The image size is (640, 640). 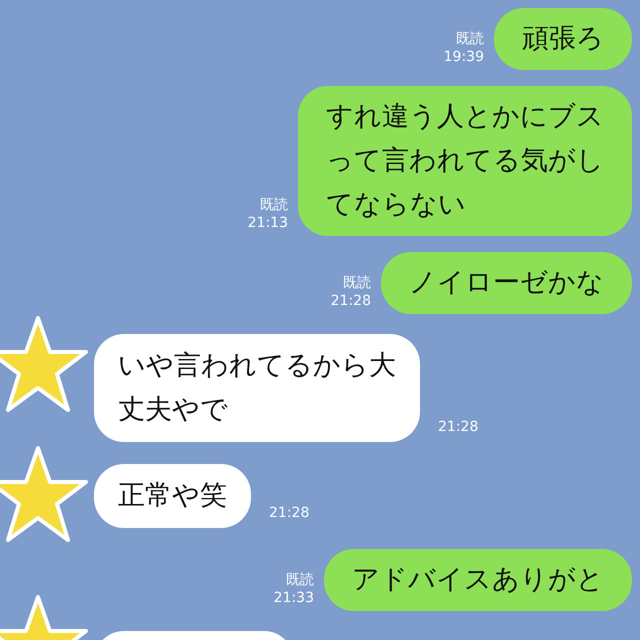 What do you see at coordinates (464, 57) in the screenshot?
I see `message-time: 19:39` at bounding box center [464, 57].